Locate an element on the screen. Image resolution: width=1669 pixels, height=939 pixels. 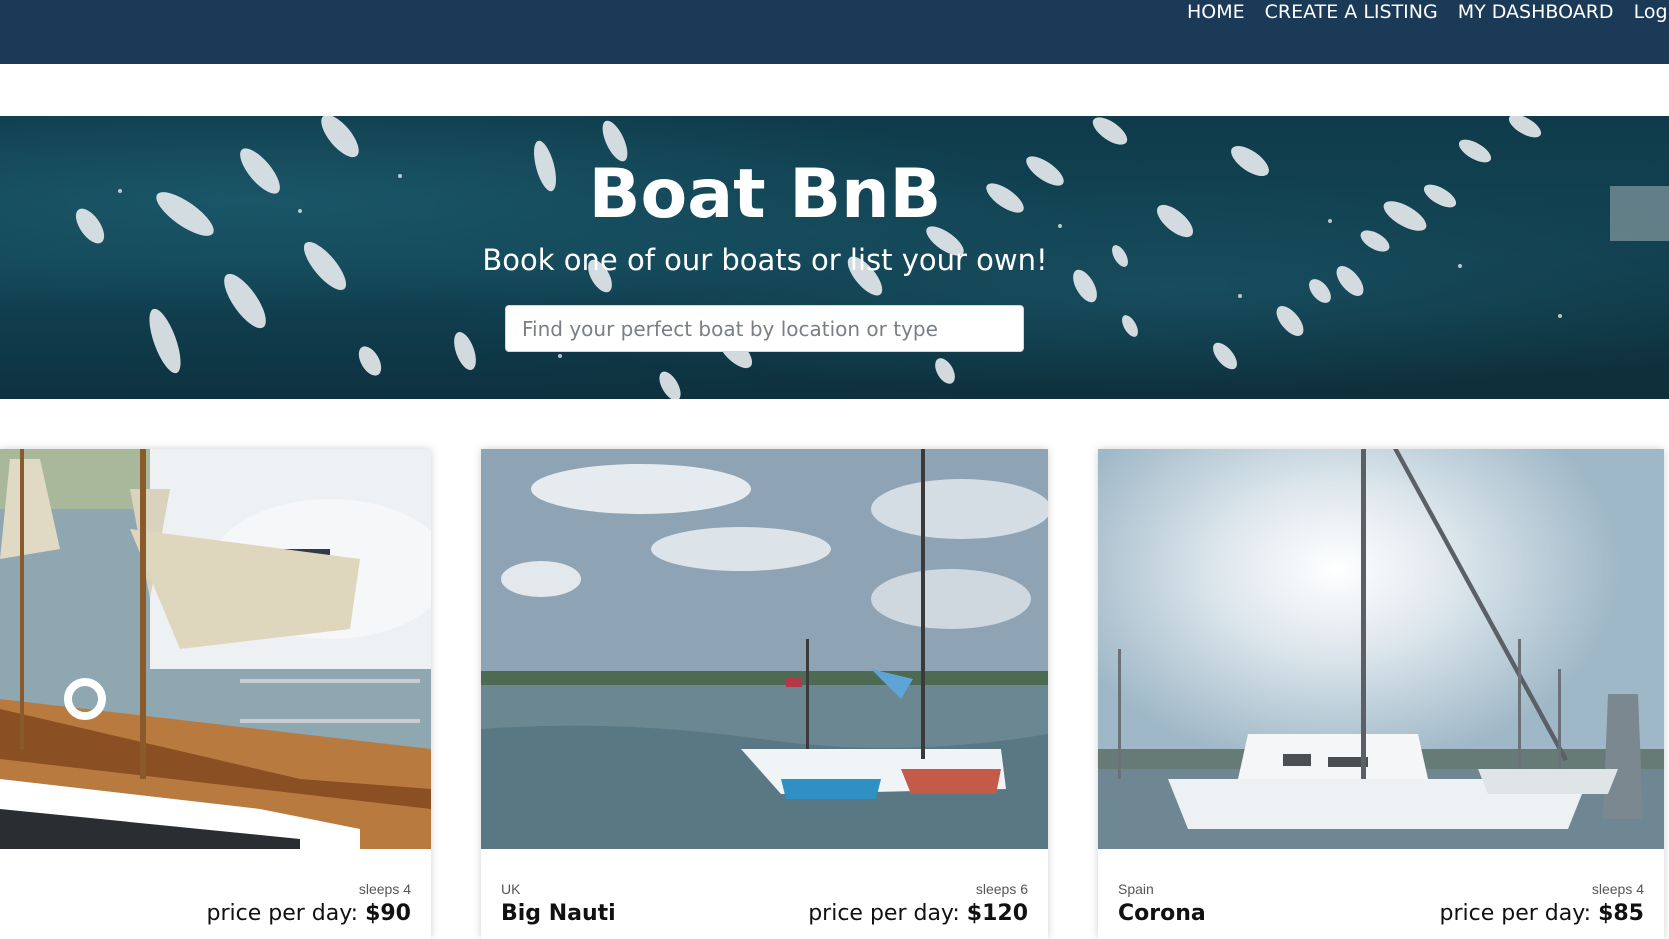
listing-name: Big Nauti is located at coordinates (558, 913).